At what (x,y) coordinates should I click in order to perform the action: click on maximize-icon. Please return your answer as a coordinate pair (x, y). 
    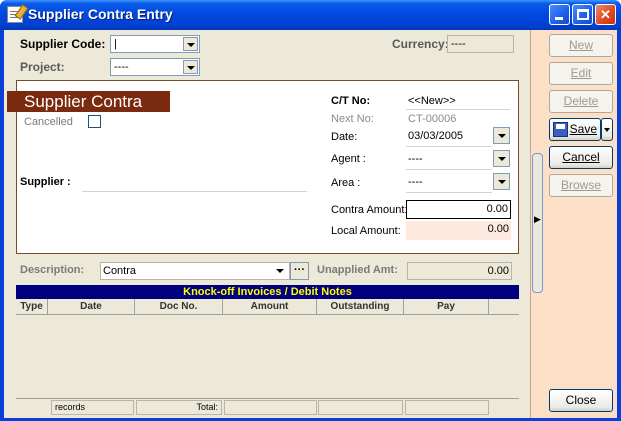
    Looking at the image, I should click on (583, 14).